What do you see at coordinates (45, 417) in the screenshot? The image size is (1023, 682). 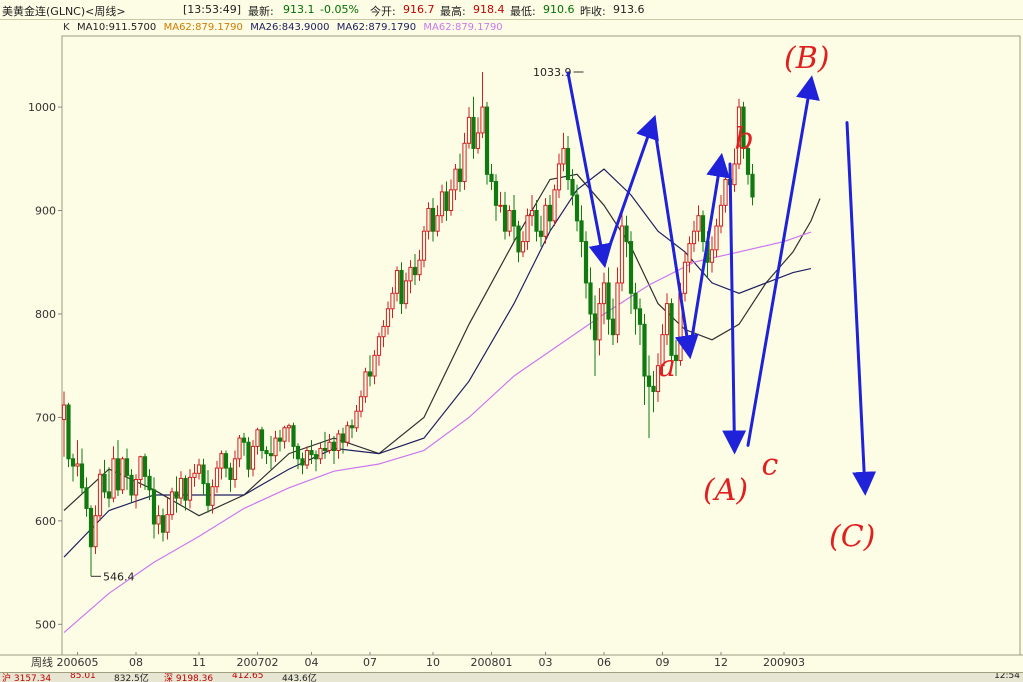 I see `y-tick-label: 700` at bounding box center [45, 417].